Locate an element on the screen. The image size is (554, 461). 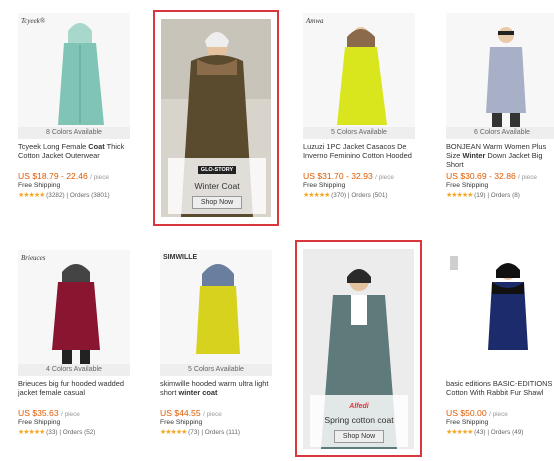
product-price: US $18.79 - 22.46 / piece is located at coordinates (63, 176).